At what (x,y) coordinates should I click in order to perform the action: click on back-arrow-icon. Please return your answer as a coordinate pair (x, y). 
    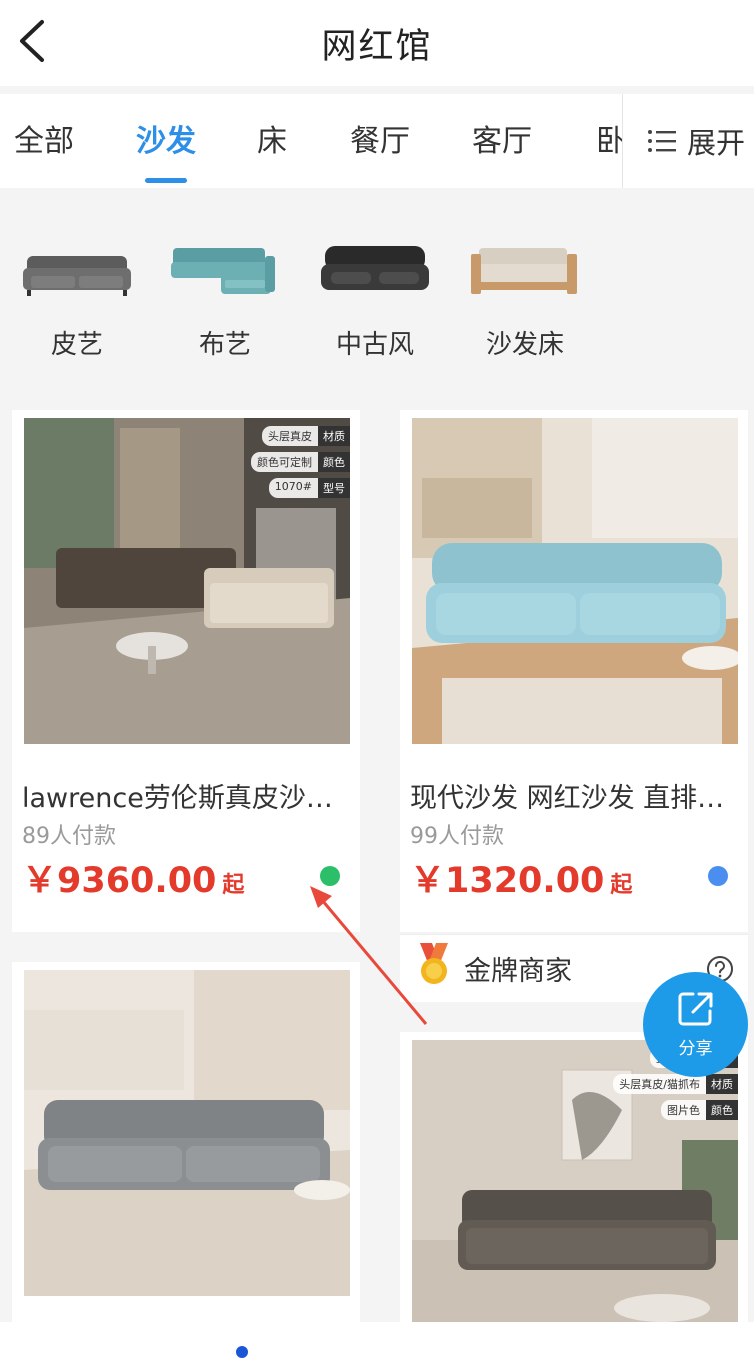
    Looking at the image, I should click on (34, 41).